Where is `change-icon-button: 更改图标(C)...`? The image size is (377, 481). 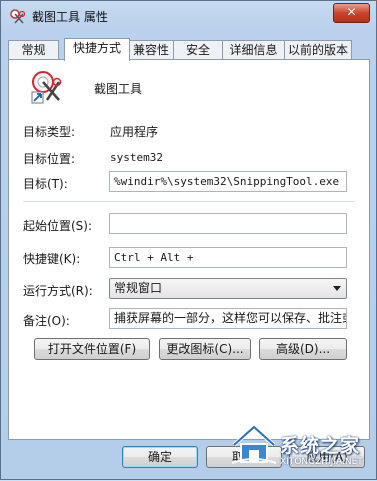
change-icon-button: 更改图标(C)... is located at coordinates (205, 349).